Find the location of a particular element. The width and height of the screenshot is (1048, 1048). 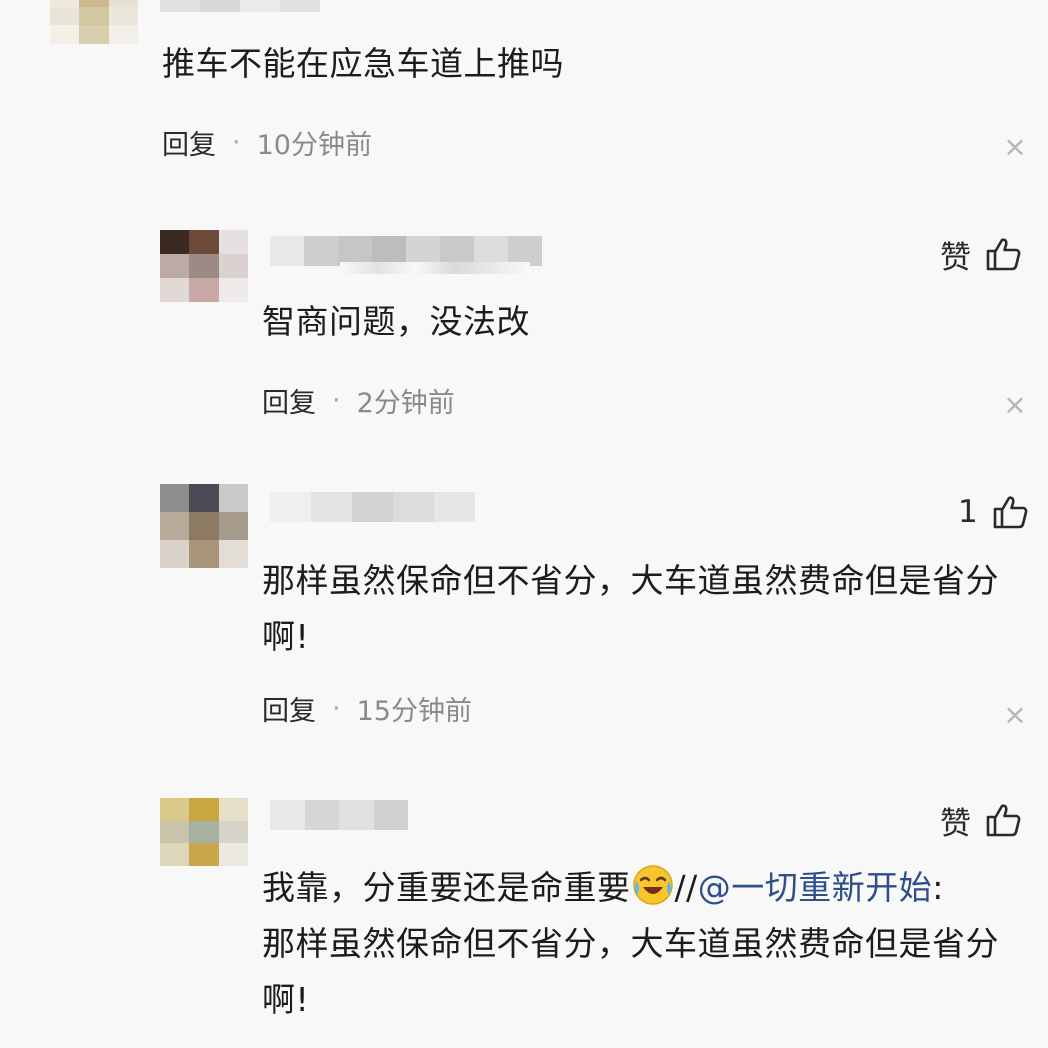

comment-meta: 回复 · 10分钟前 is located at coordinates (267, 142).